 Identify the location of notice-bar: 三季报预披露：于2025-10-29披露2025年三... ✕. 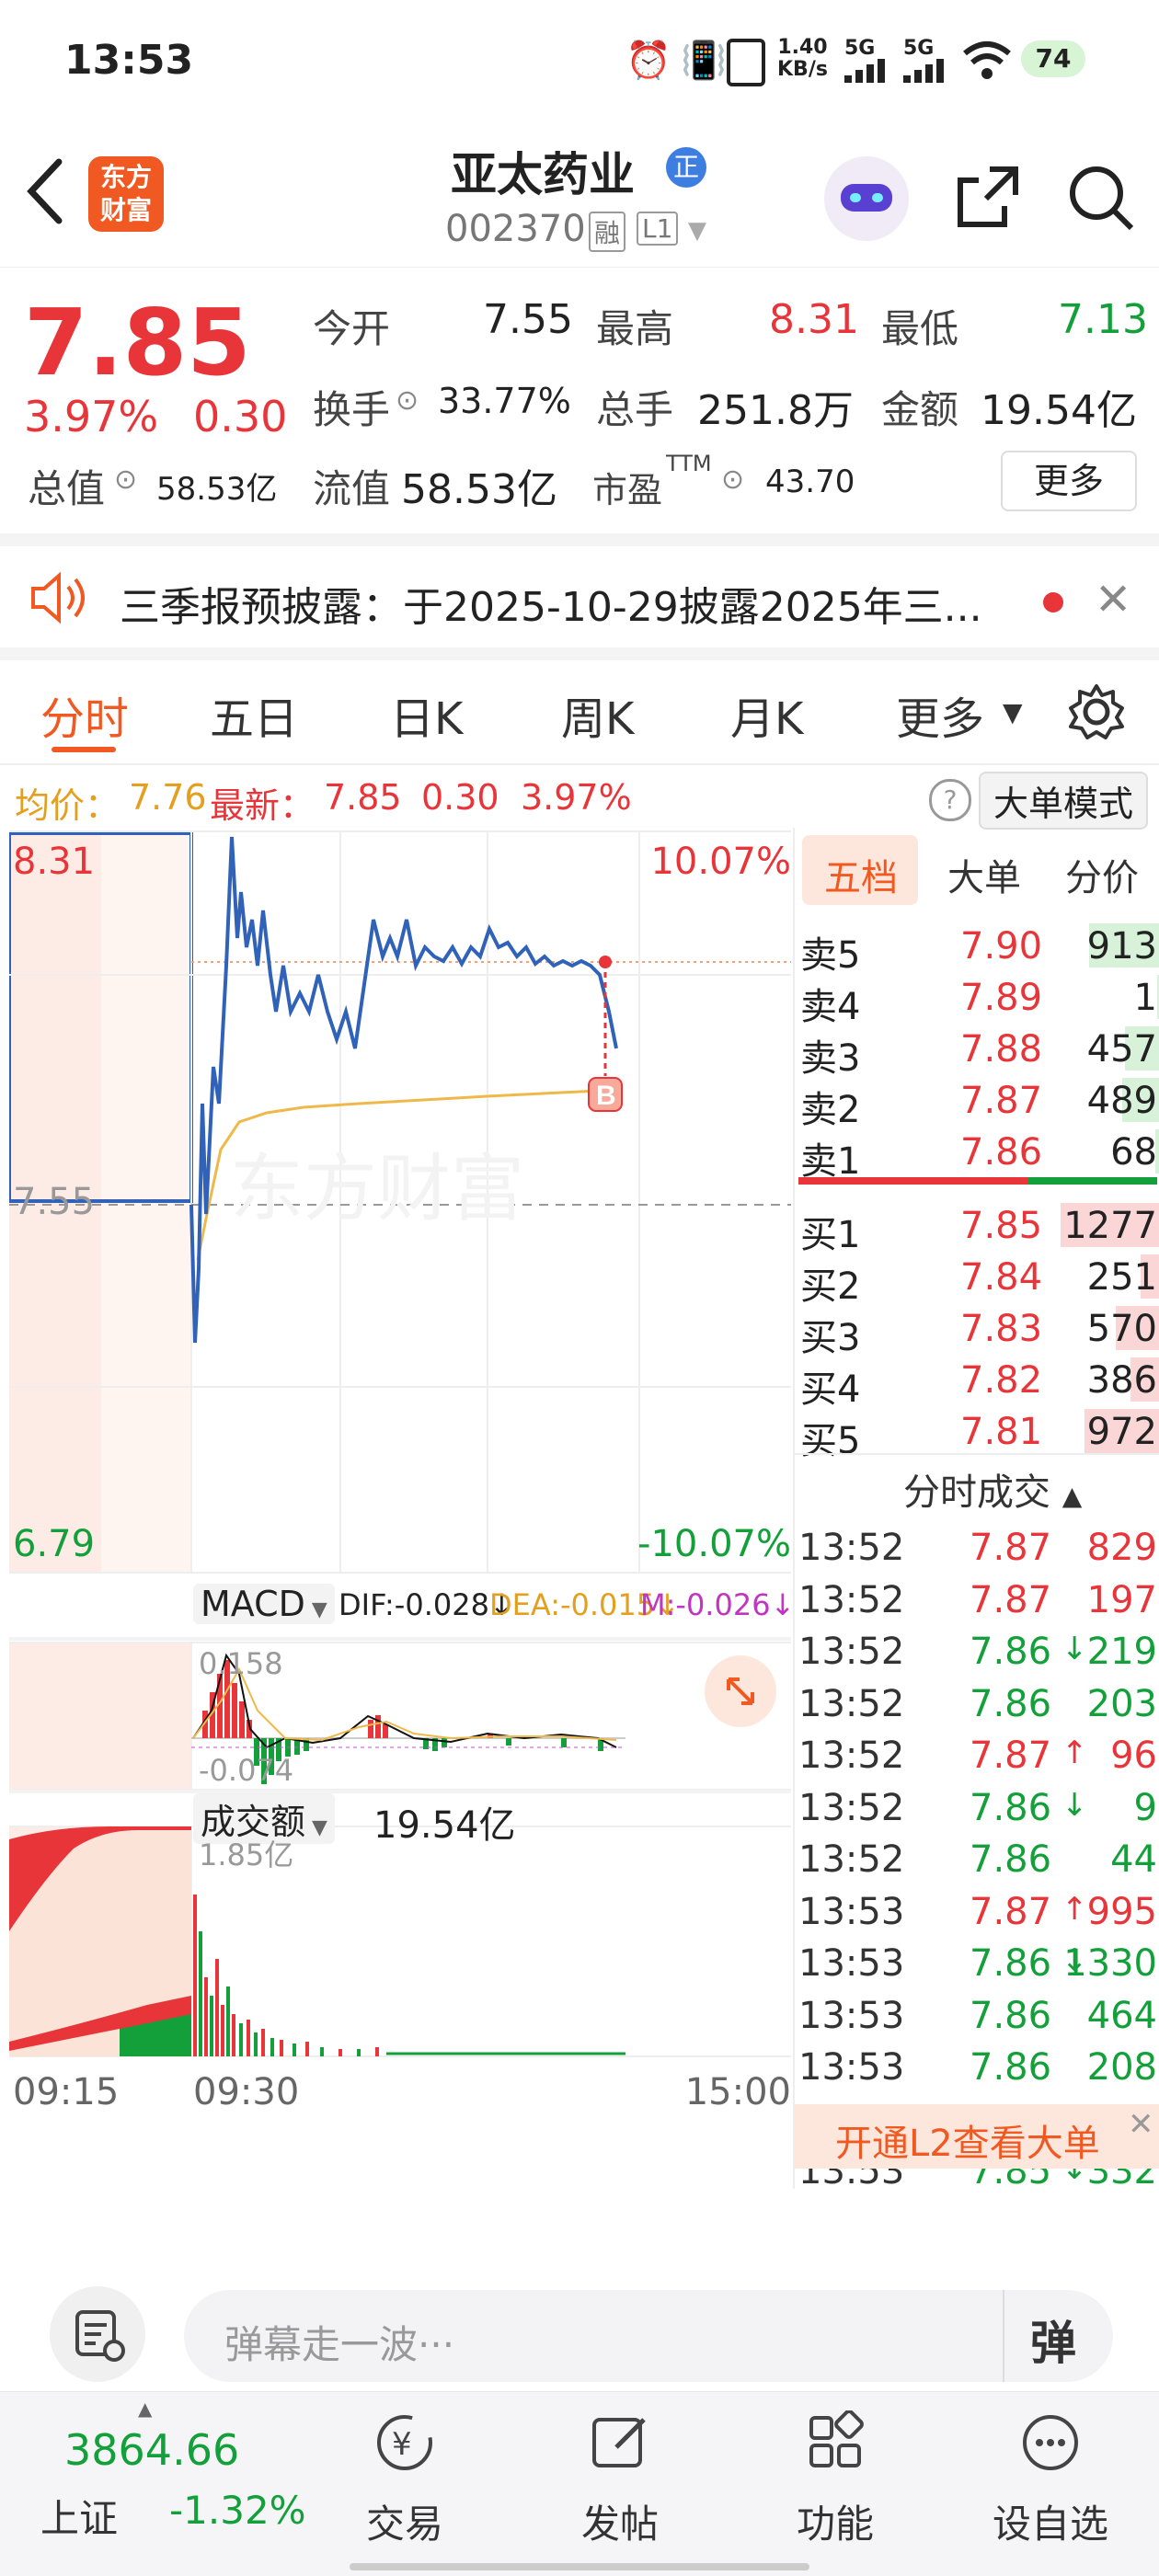
(579, 597).